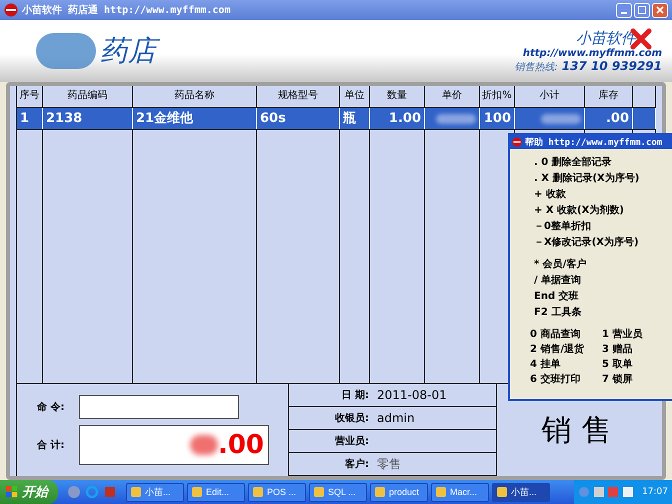 This screenshot has width=672, height=504. Describe the element at coordinates (298, 118) in the screenshot. I see `table-cell: 60s` at that location.